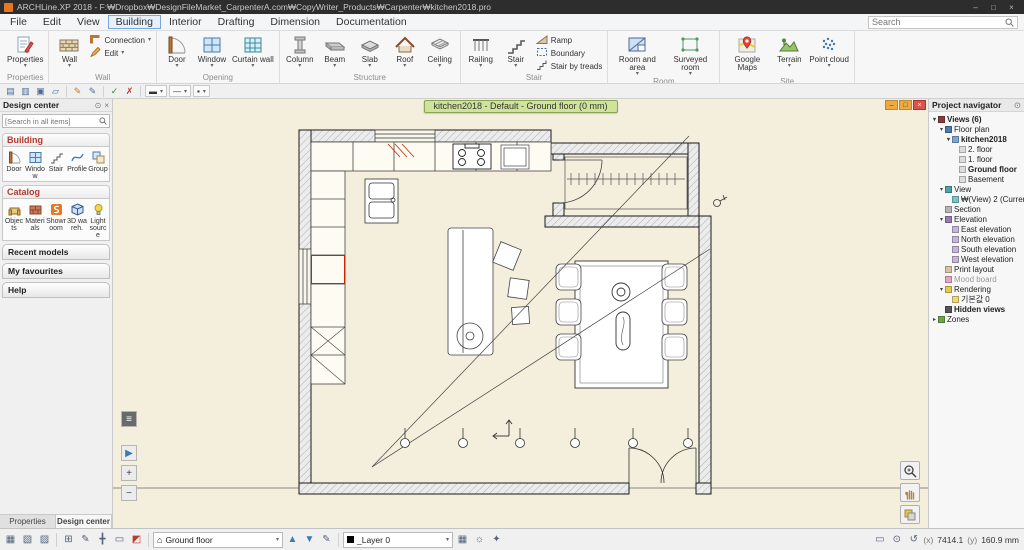 This screenshot has width=1024, height=550. What do you see at coordinates (976, 209) in the screenshot?
I see `tree-item-section: Section` at bounding box center [976, 209].